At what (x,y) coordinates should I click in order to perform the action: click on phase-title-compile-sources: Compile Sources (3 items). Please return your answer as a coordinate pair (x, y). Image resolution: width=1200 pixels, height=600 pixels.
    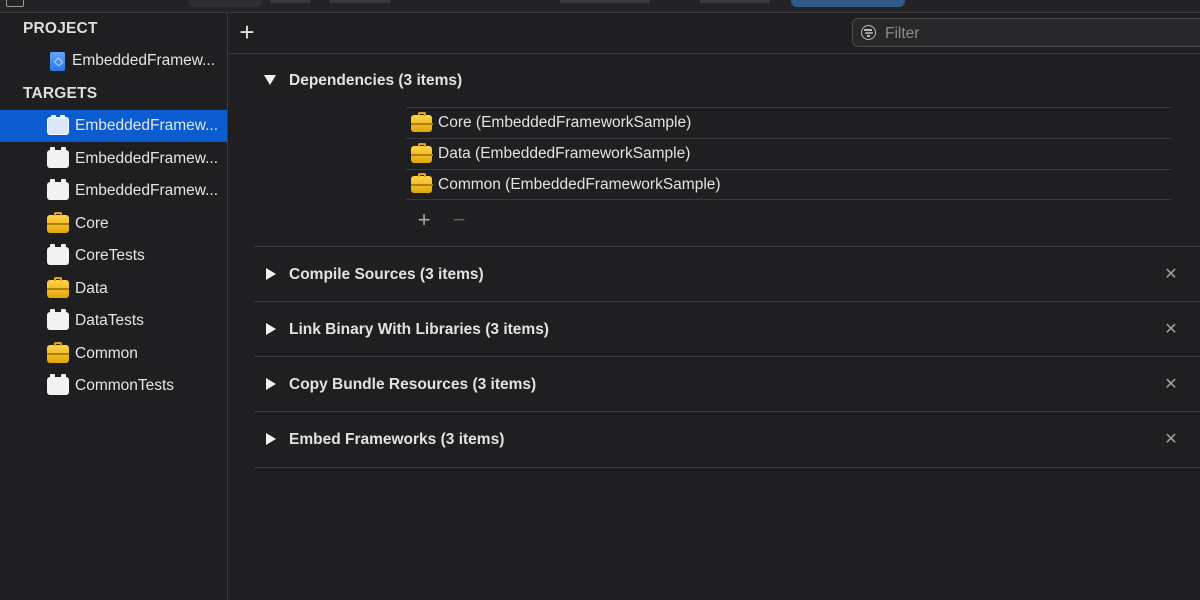
    Looking at the image, I should click on (386, 275).